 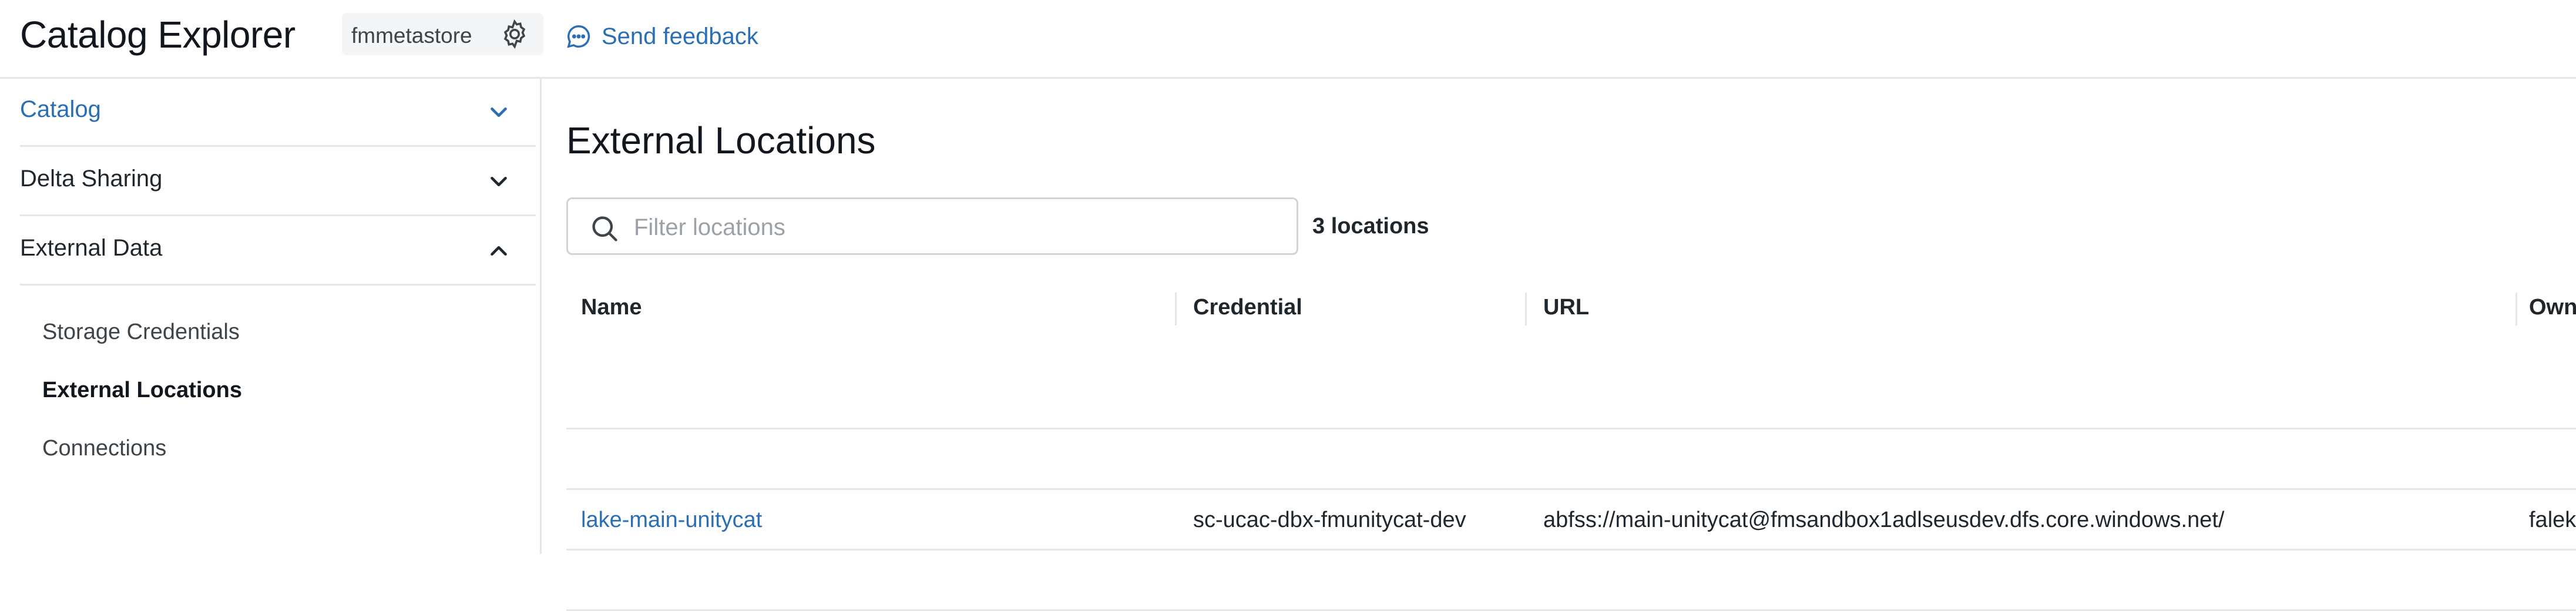 I want to click on metastore-name: fmmetastore, so click(x=411, y=36).